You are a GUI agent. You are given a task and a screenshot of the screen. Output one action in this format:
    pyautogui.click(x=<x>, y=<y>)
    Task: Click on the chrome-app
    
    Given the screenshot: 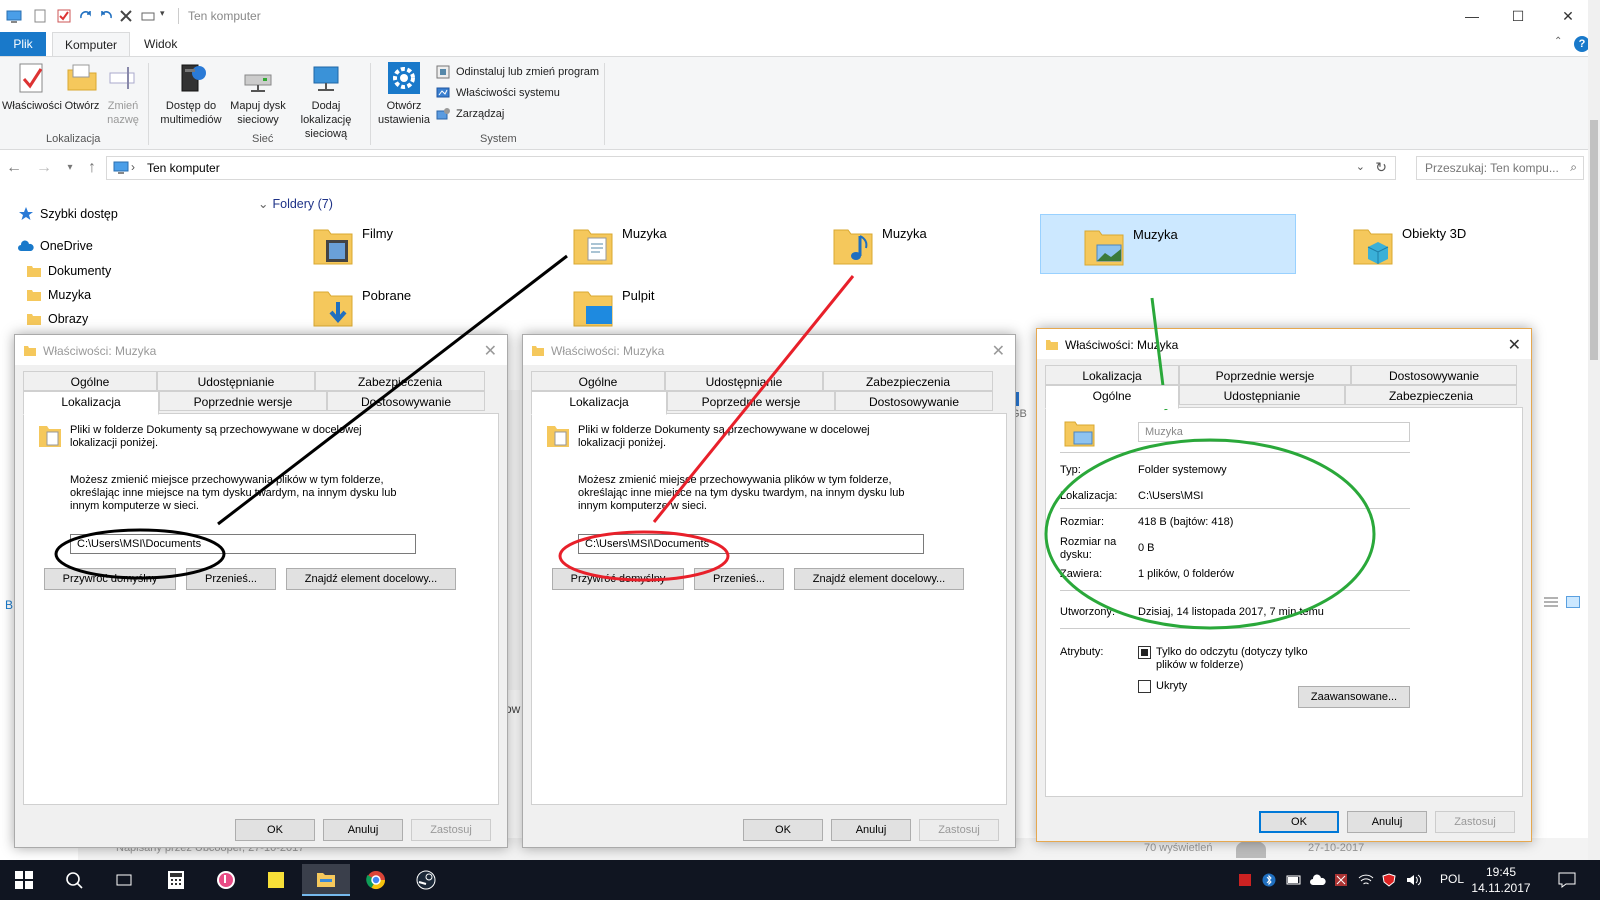 What is the action you would take?
    pyautogui.click(x=376, y=880)
    